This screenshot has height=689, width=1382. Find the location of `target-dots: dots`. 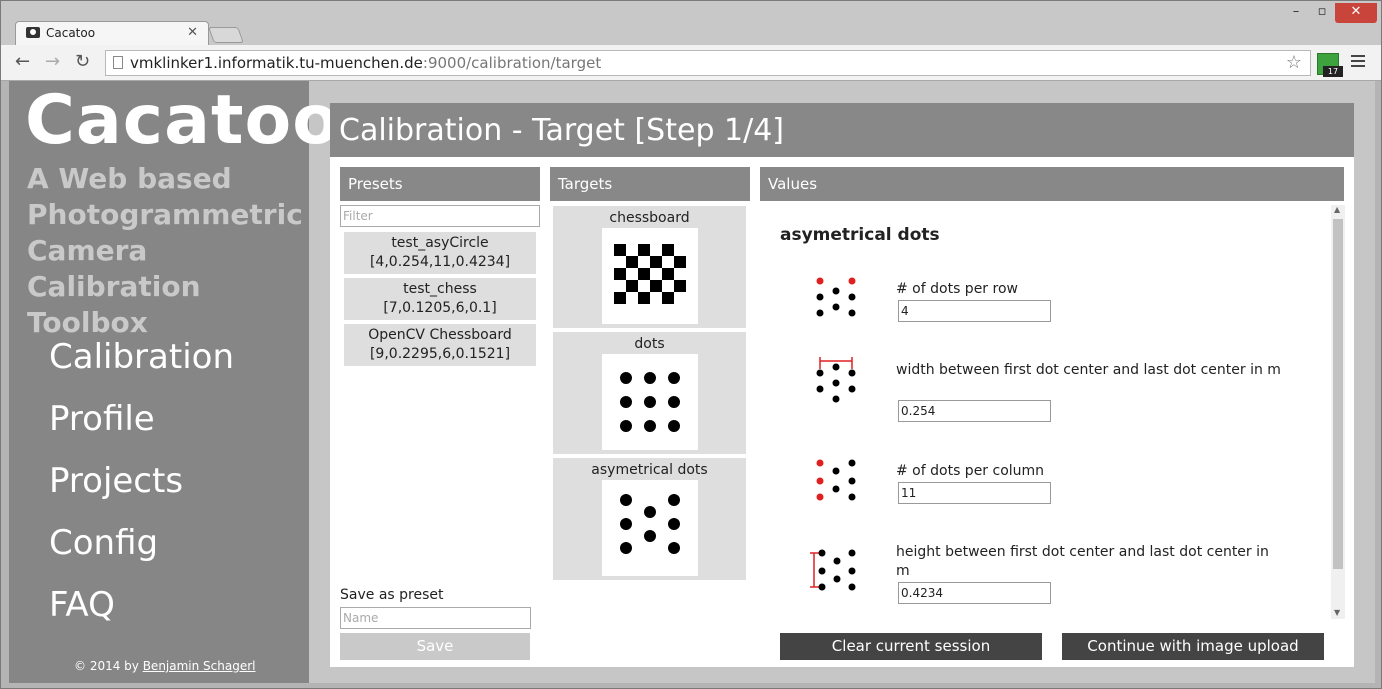

target-dots: dots is located at coordinates (649, 393).